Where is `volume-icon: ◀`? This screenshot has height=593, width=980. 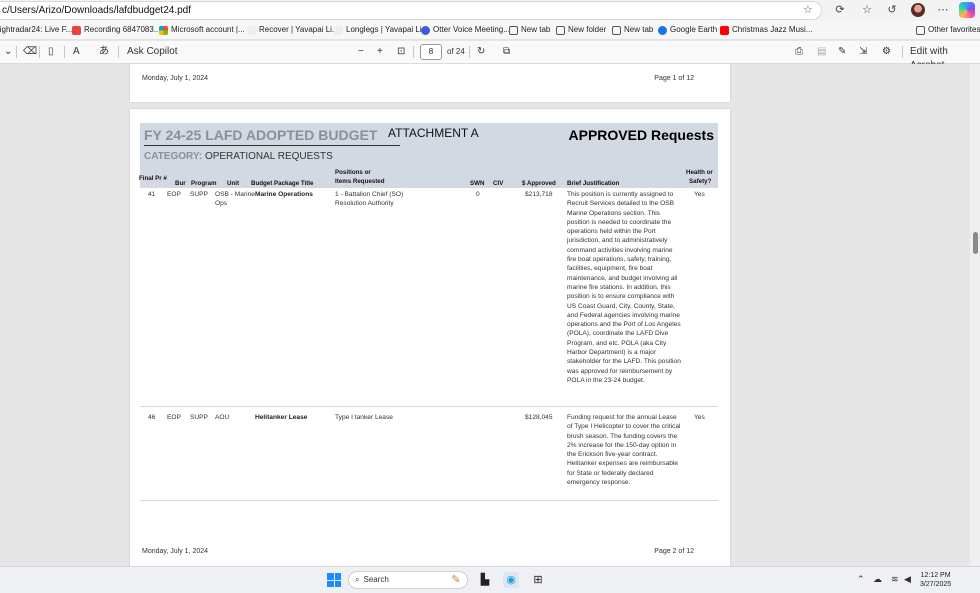 volume-icon: ◀ is located at coordinates (907, 579).